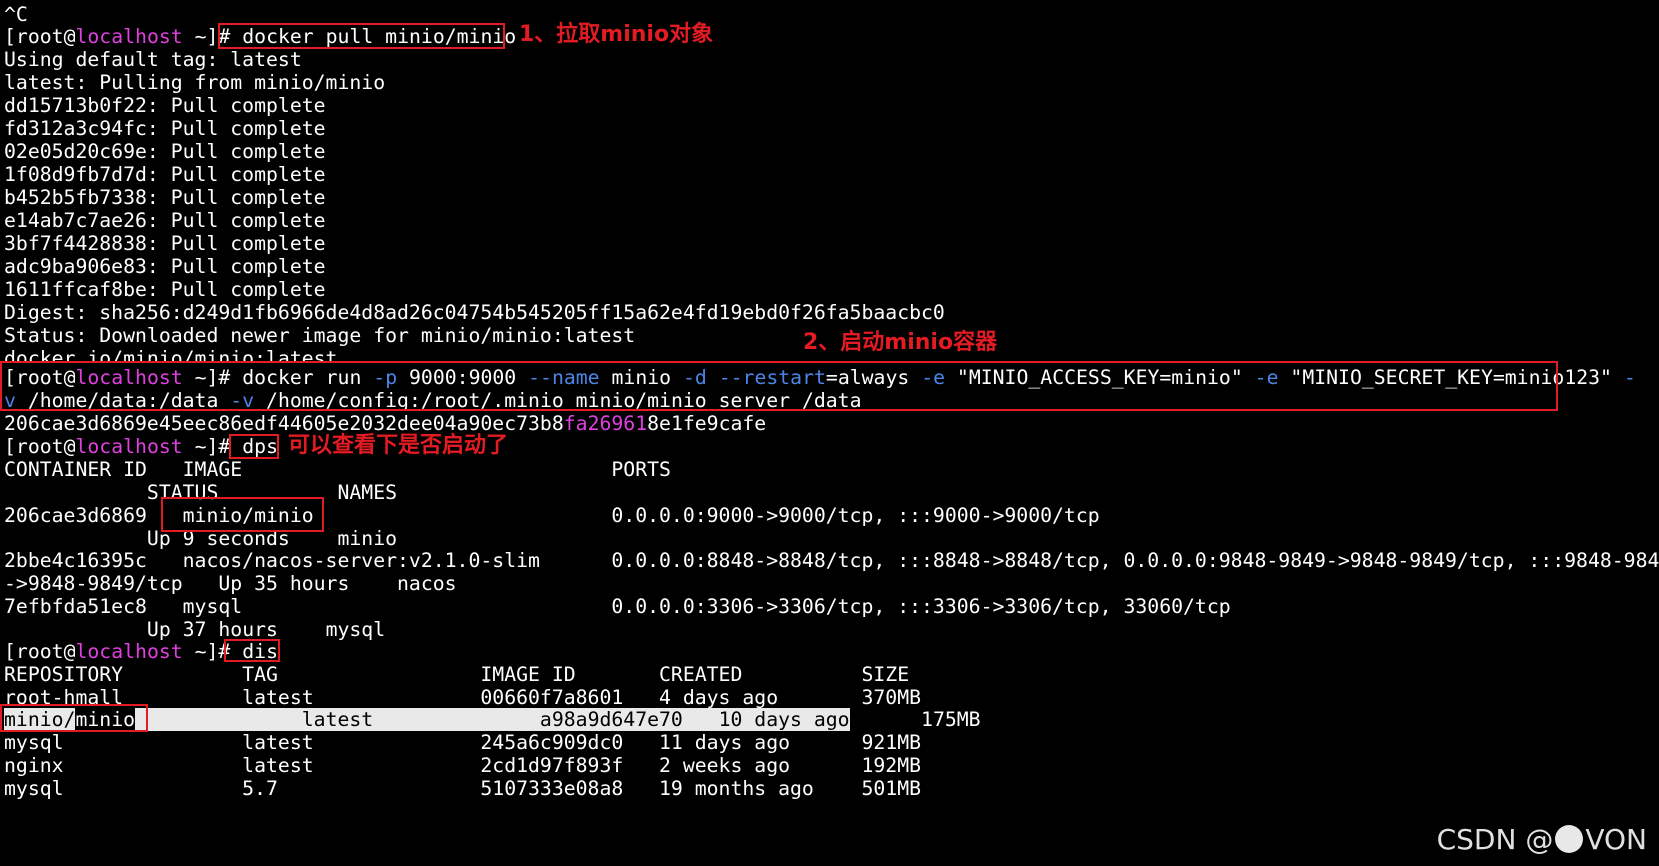  What do you see at coordinates (10, 36) in the screenshot?
I see `prompt-open: [` at bounding box center [10, 36].